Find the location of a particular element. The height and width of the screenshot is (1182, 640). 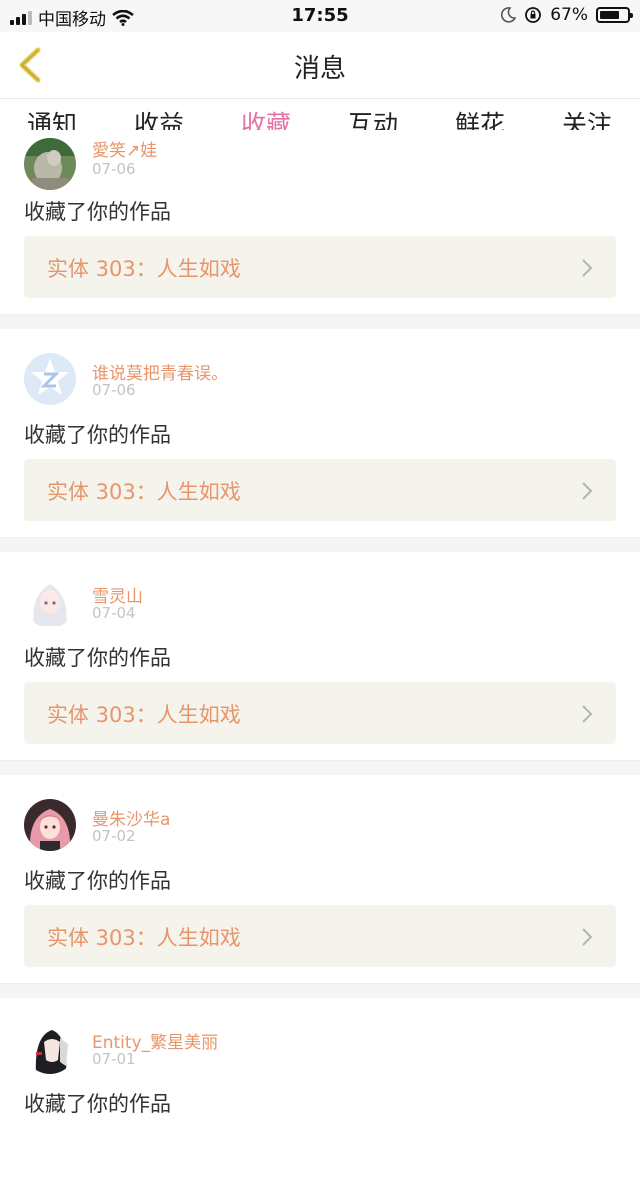

page-title: 消息 is located at coordinates (319, 69).